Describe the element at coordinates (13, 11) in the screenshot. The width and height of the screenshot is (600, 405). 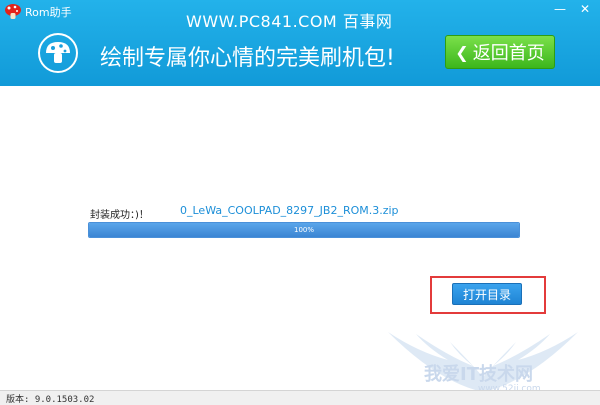
I see `app-logo-icon` at that location.